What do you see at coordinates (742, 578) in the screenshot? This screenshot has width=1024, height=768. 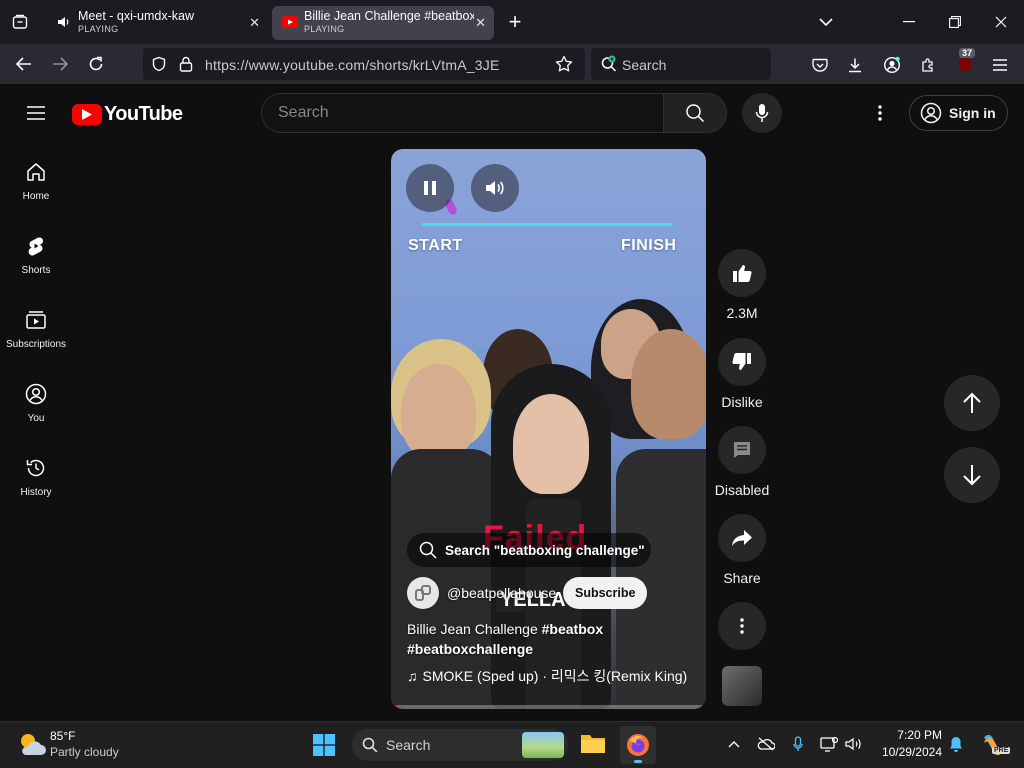 I see `share-label: Share` at bounding box center [742, 578].